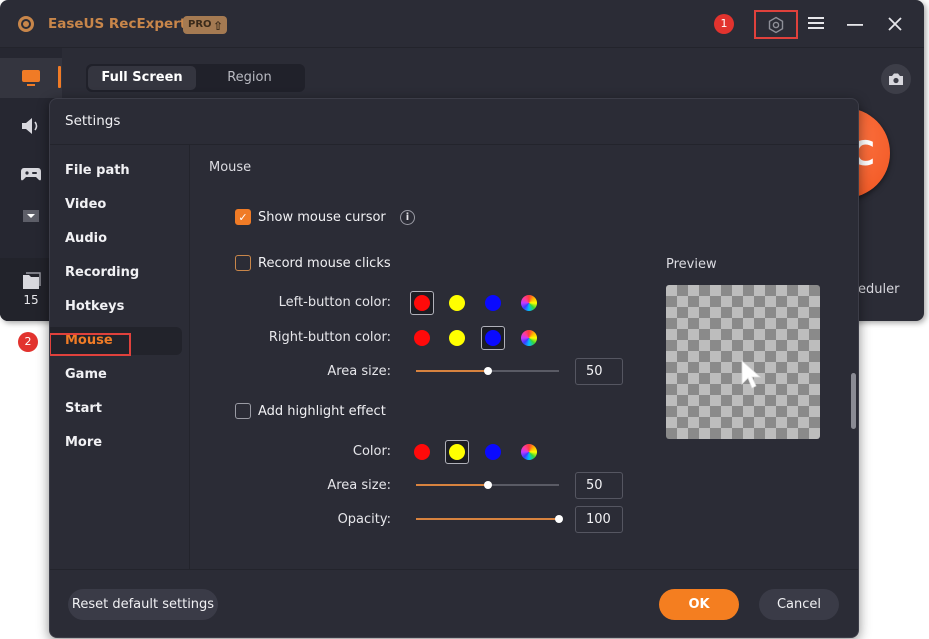 Image resolution: width=929 pixels, height=639 pixels. I want to click on record-clicks-checkbox, so click(243, 263).